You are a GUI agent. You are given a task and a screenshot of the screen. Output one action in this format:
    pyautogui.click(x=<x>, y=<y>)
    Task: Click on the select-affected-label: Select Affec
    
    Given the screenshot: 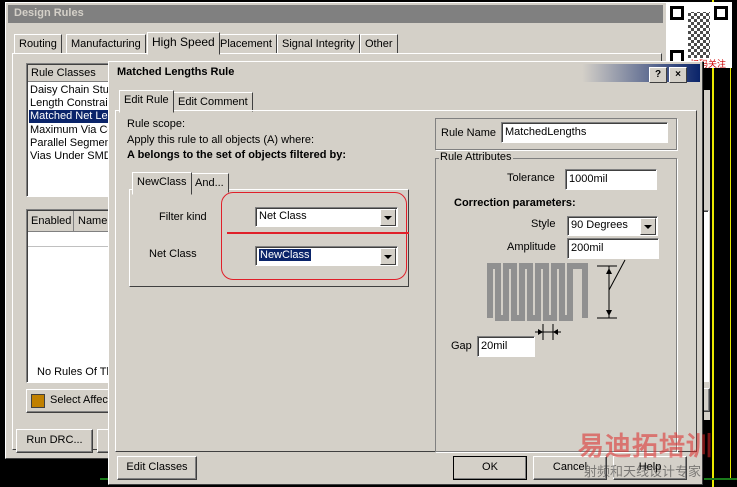 What is the action you would take?
    pyautogui.click(x=79, y=400)
    